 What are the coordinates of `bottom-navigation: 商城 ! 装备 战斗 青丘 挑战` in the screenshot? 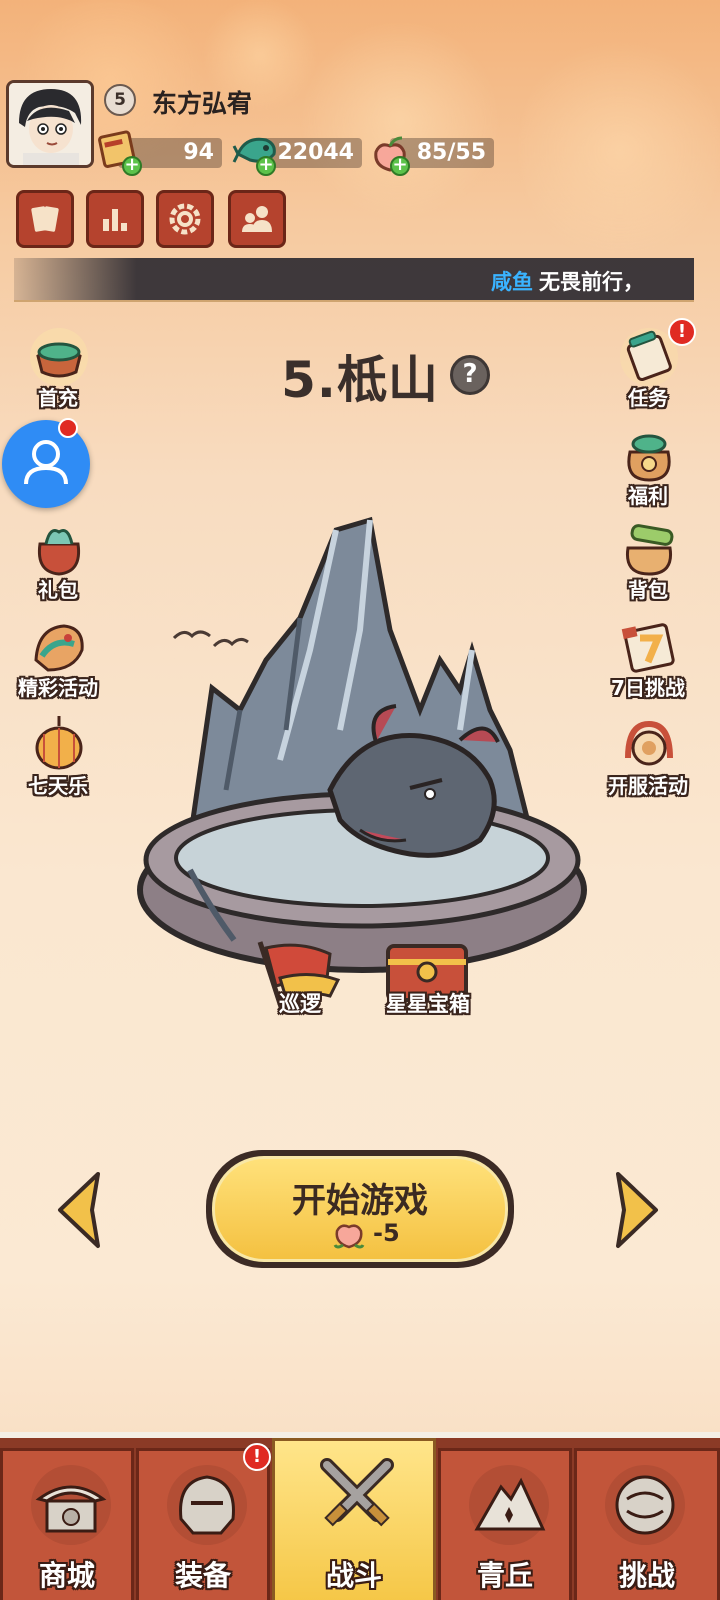 It's located at (360, 1516).